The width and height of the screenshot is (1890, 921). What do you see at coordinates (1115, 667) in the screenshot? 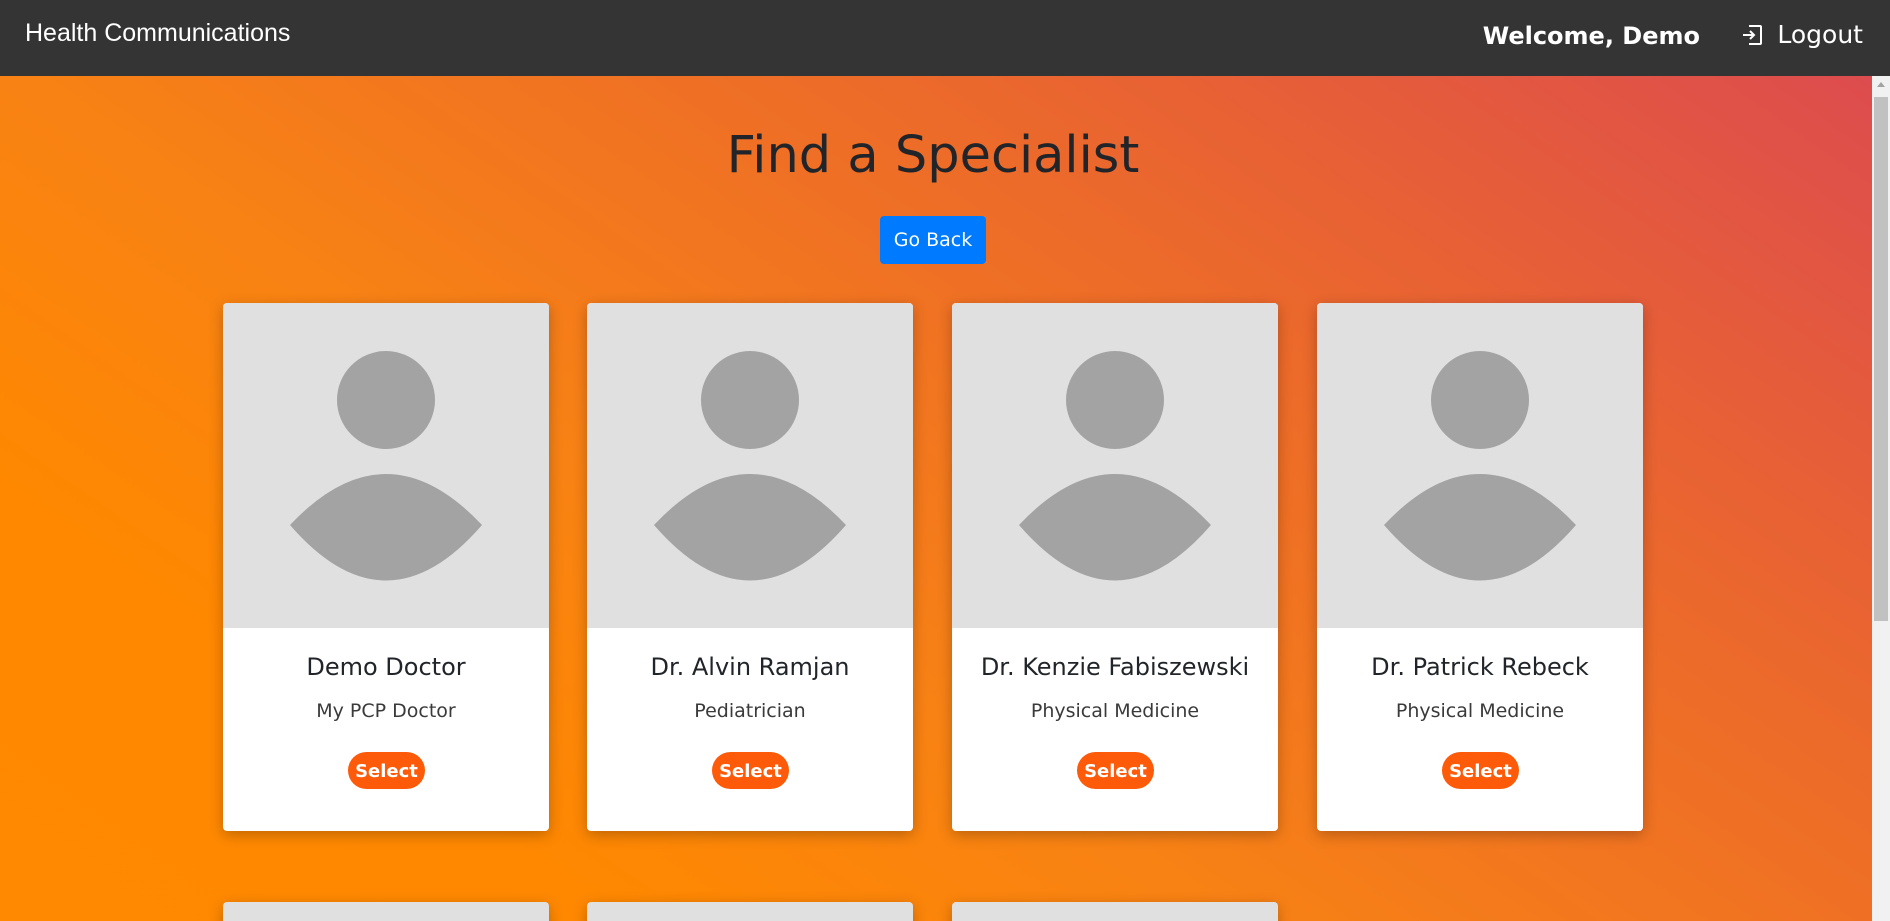
I see `doctor-name: Dr. Kenzie Fabiszewski` at bounding box center [1115, 667].